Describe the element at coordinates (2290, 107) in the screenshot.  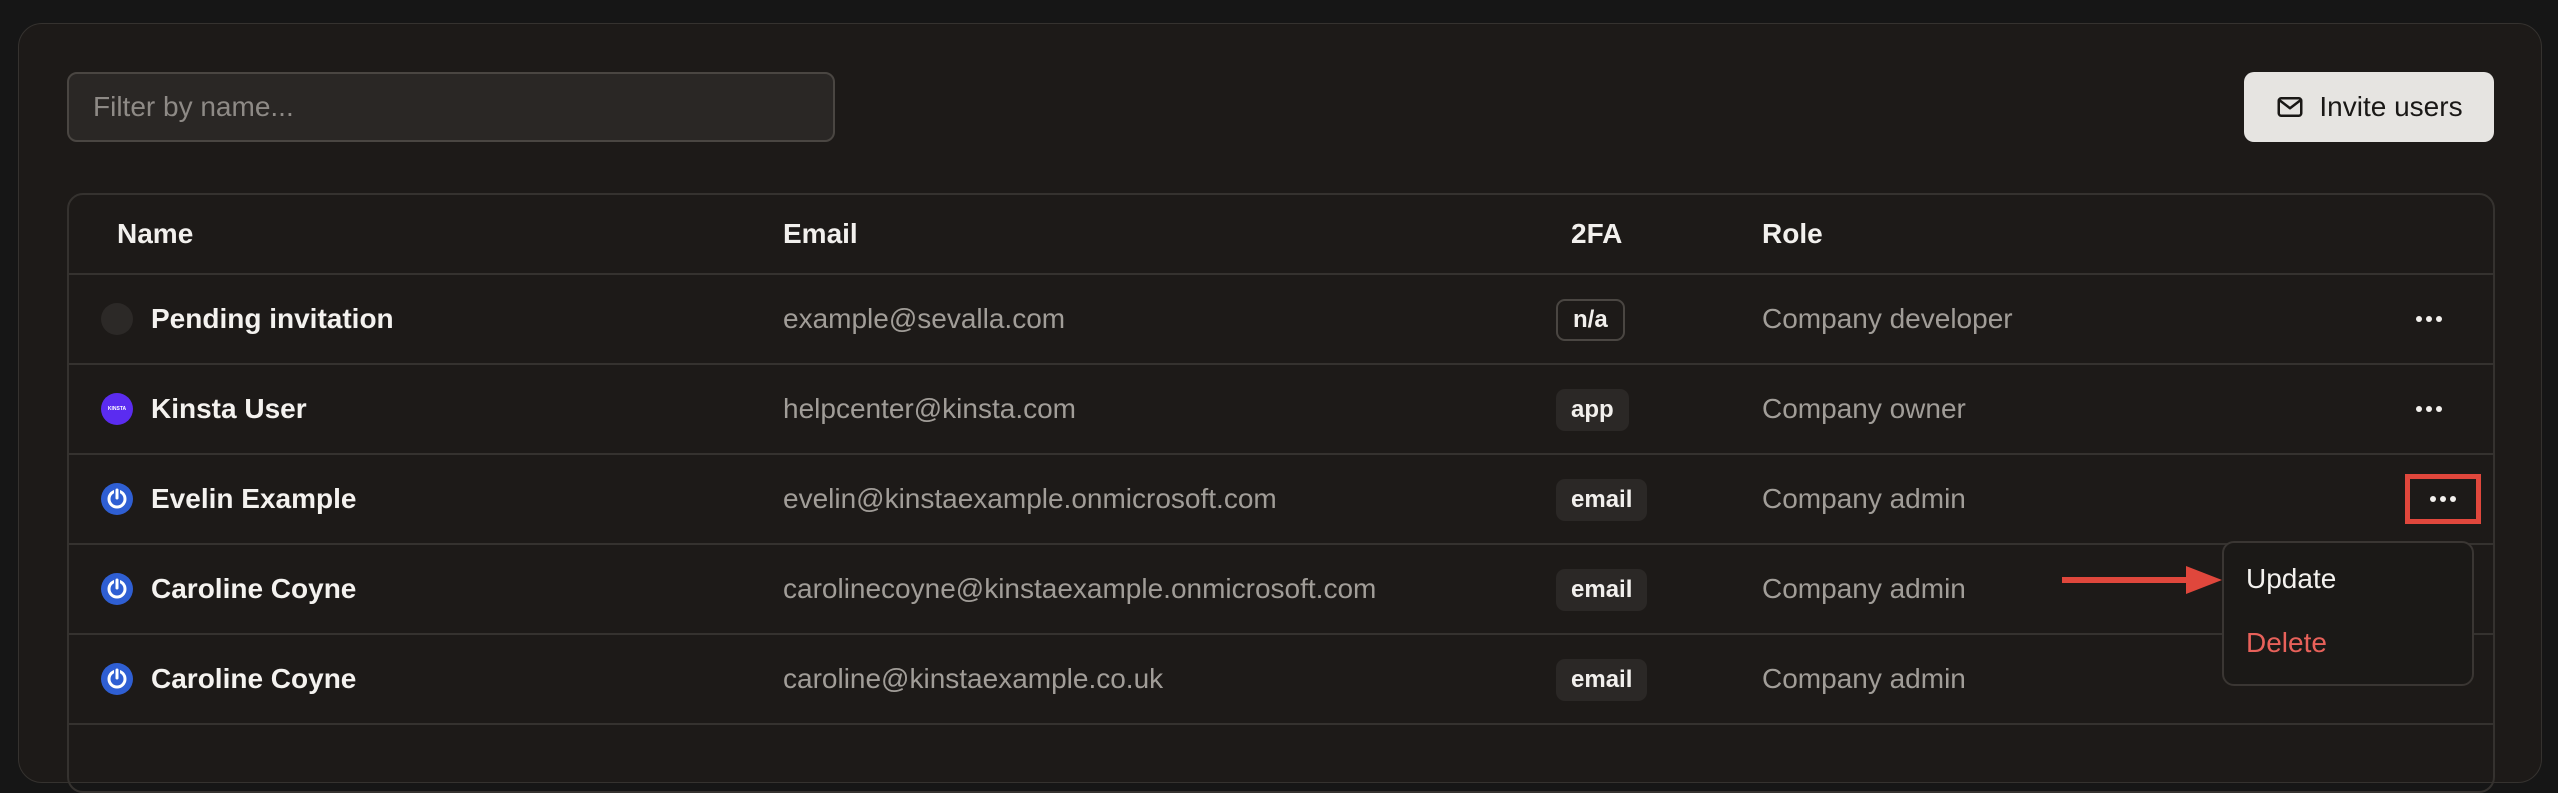
I see `mail-icon` at that location.